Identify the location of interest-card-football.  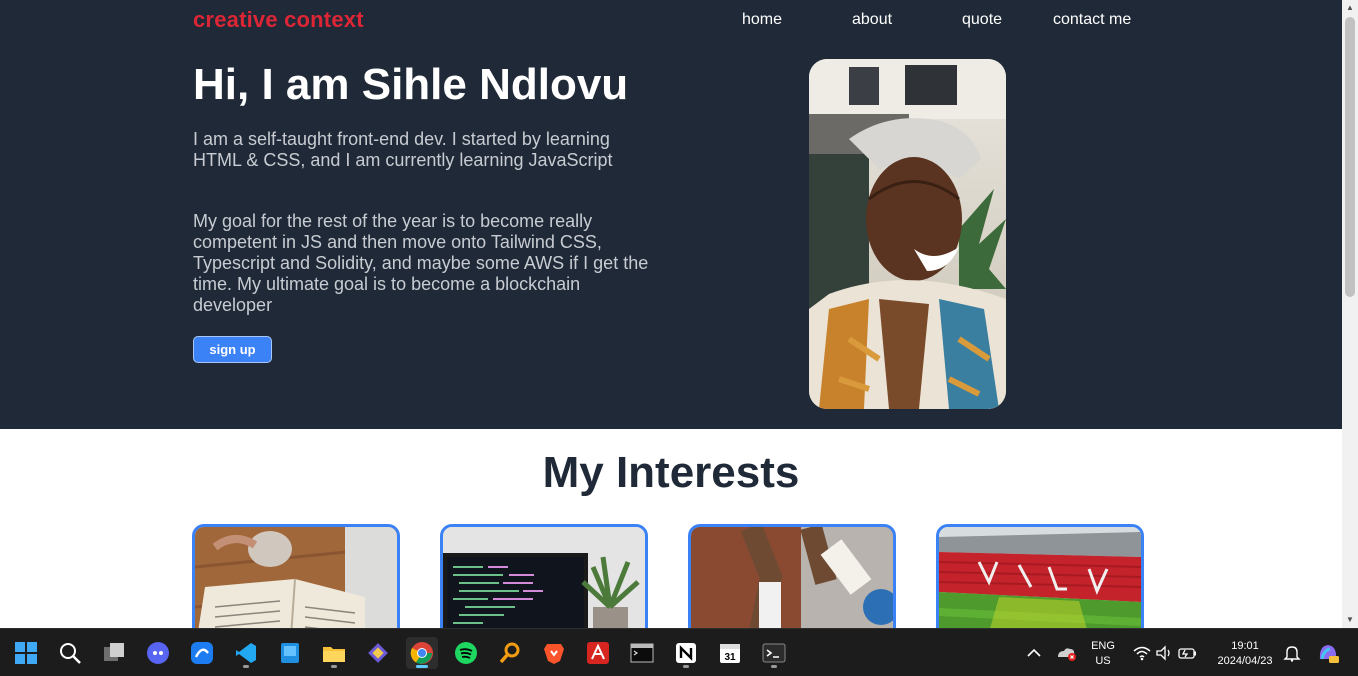
(792, 576).